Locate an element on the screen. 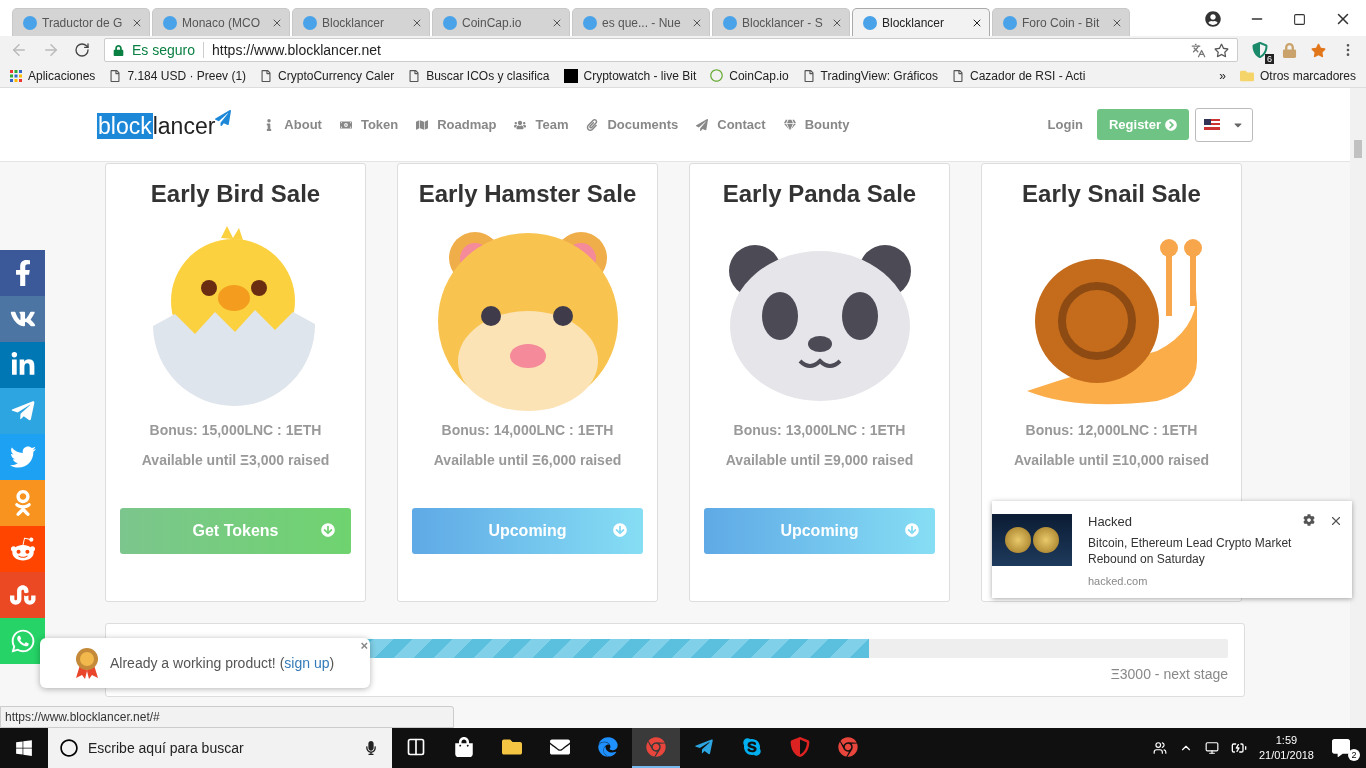 The height and width of the screenshot is (768, 1366). bonus-text: Bonus: 15,000LNC : 1ETH is located at coordinates (235, 430).